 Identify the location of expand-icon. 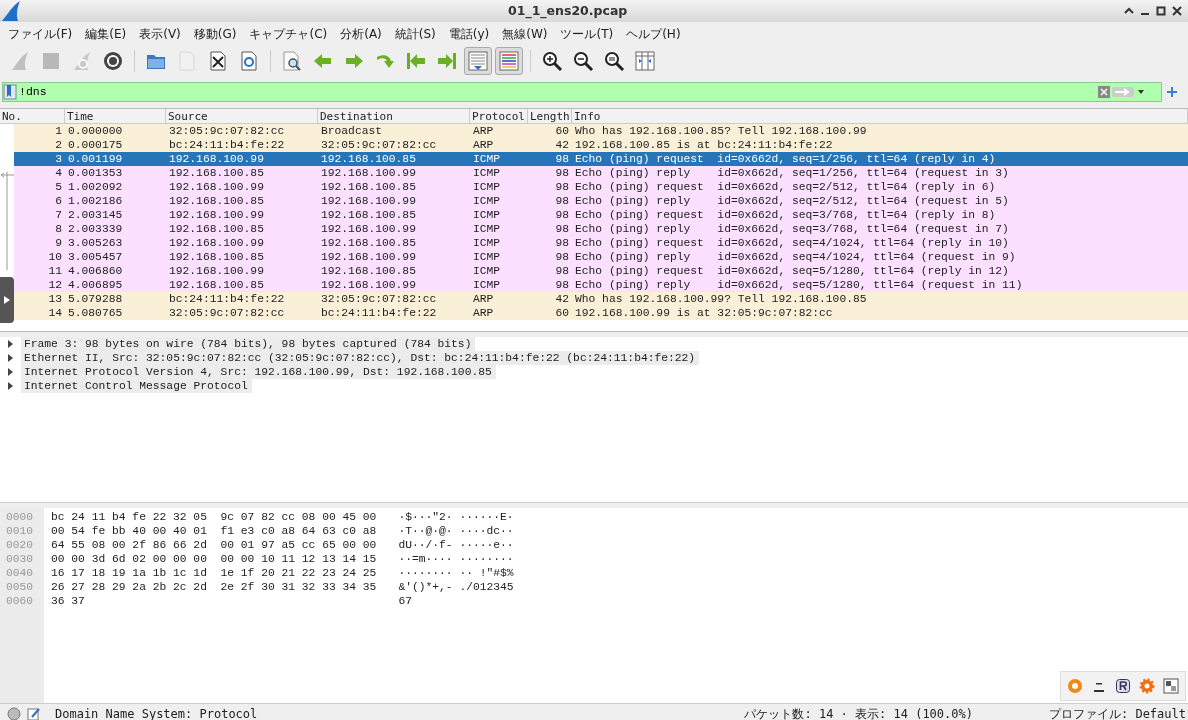
(7, 300).